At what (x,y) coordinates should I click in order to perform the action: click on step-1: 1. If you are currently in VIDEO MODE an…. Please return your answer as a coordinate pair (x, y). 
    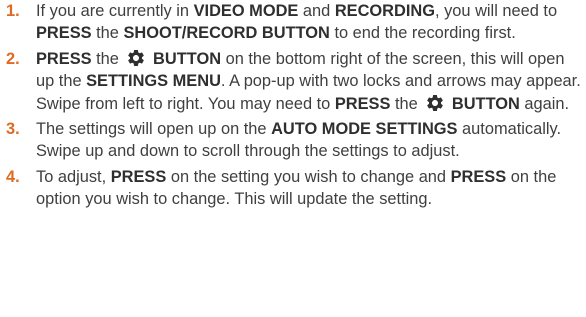
    Looking at the image, I should click on (293, 22).